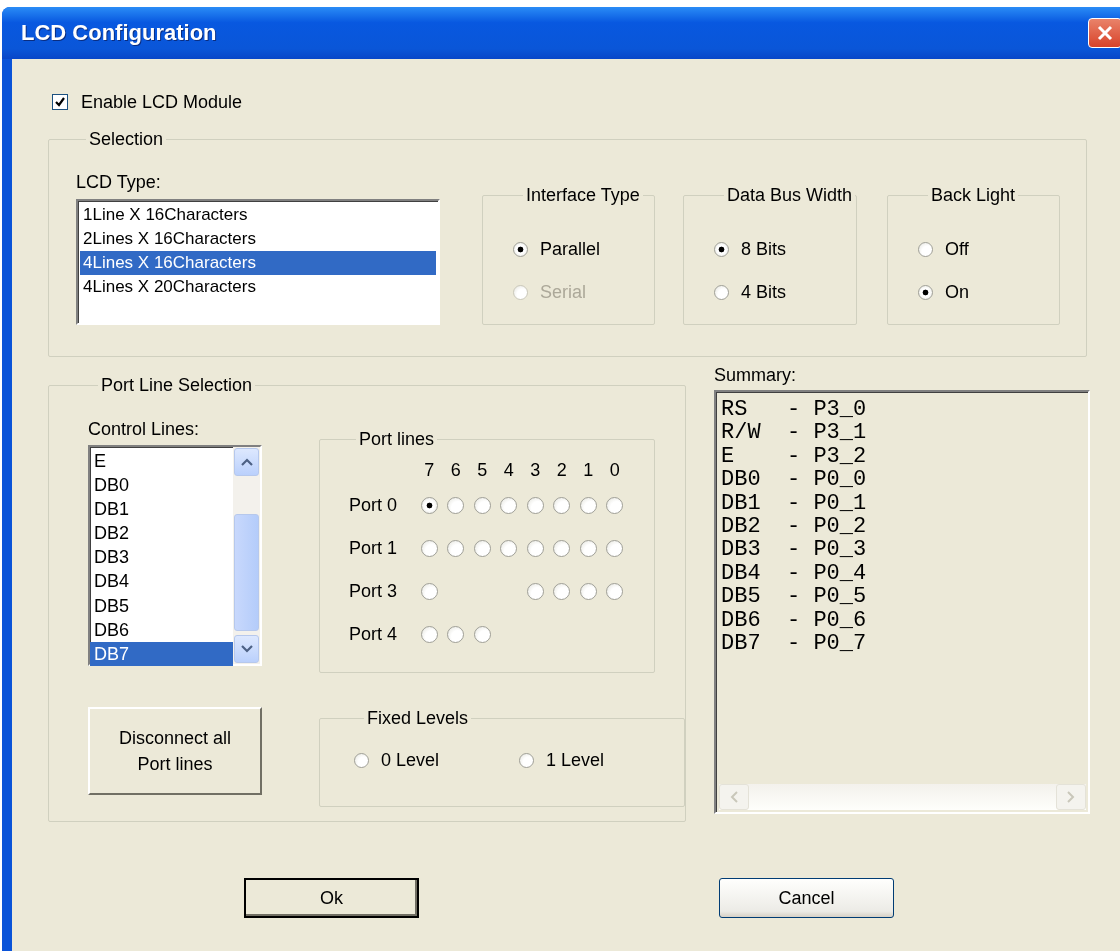 This screenshot has height=951, width=1120. I want to click on bit-number: 6, so click(455, 470).